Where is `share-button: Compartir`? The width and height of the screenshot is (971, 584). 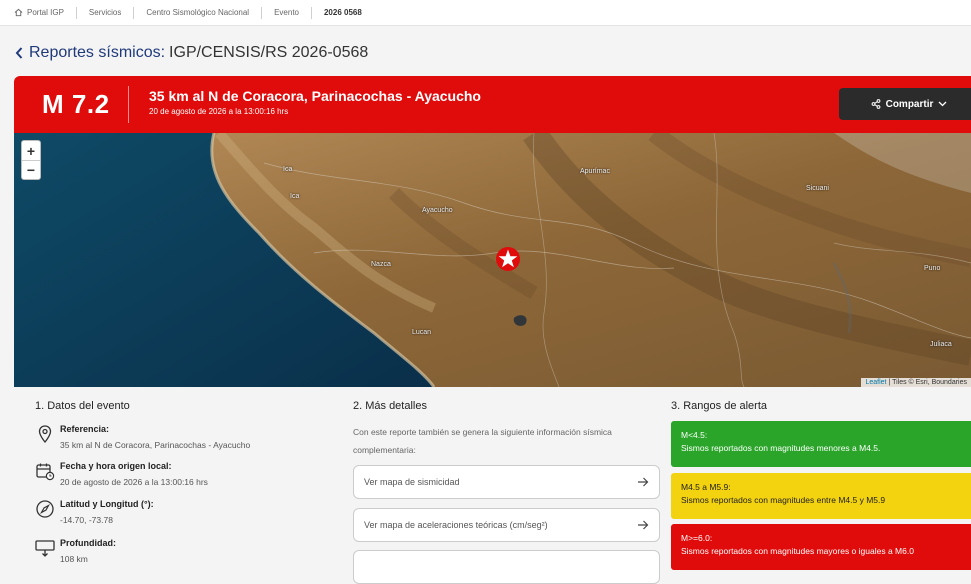 share-button: Compartir is located at coordinates (905, 104).